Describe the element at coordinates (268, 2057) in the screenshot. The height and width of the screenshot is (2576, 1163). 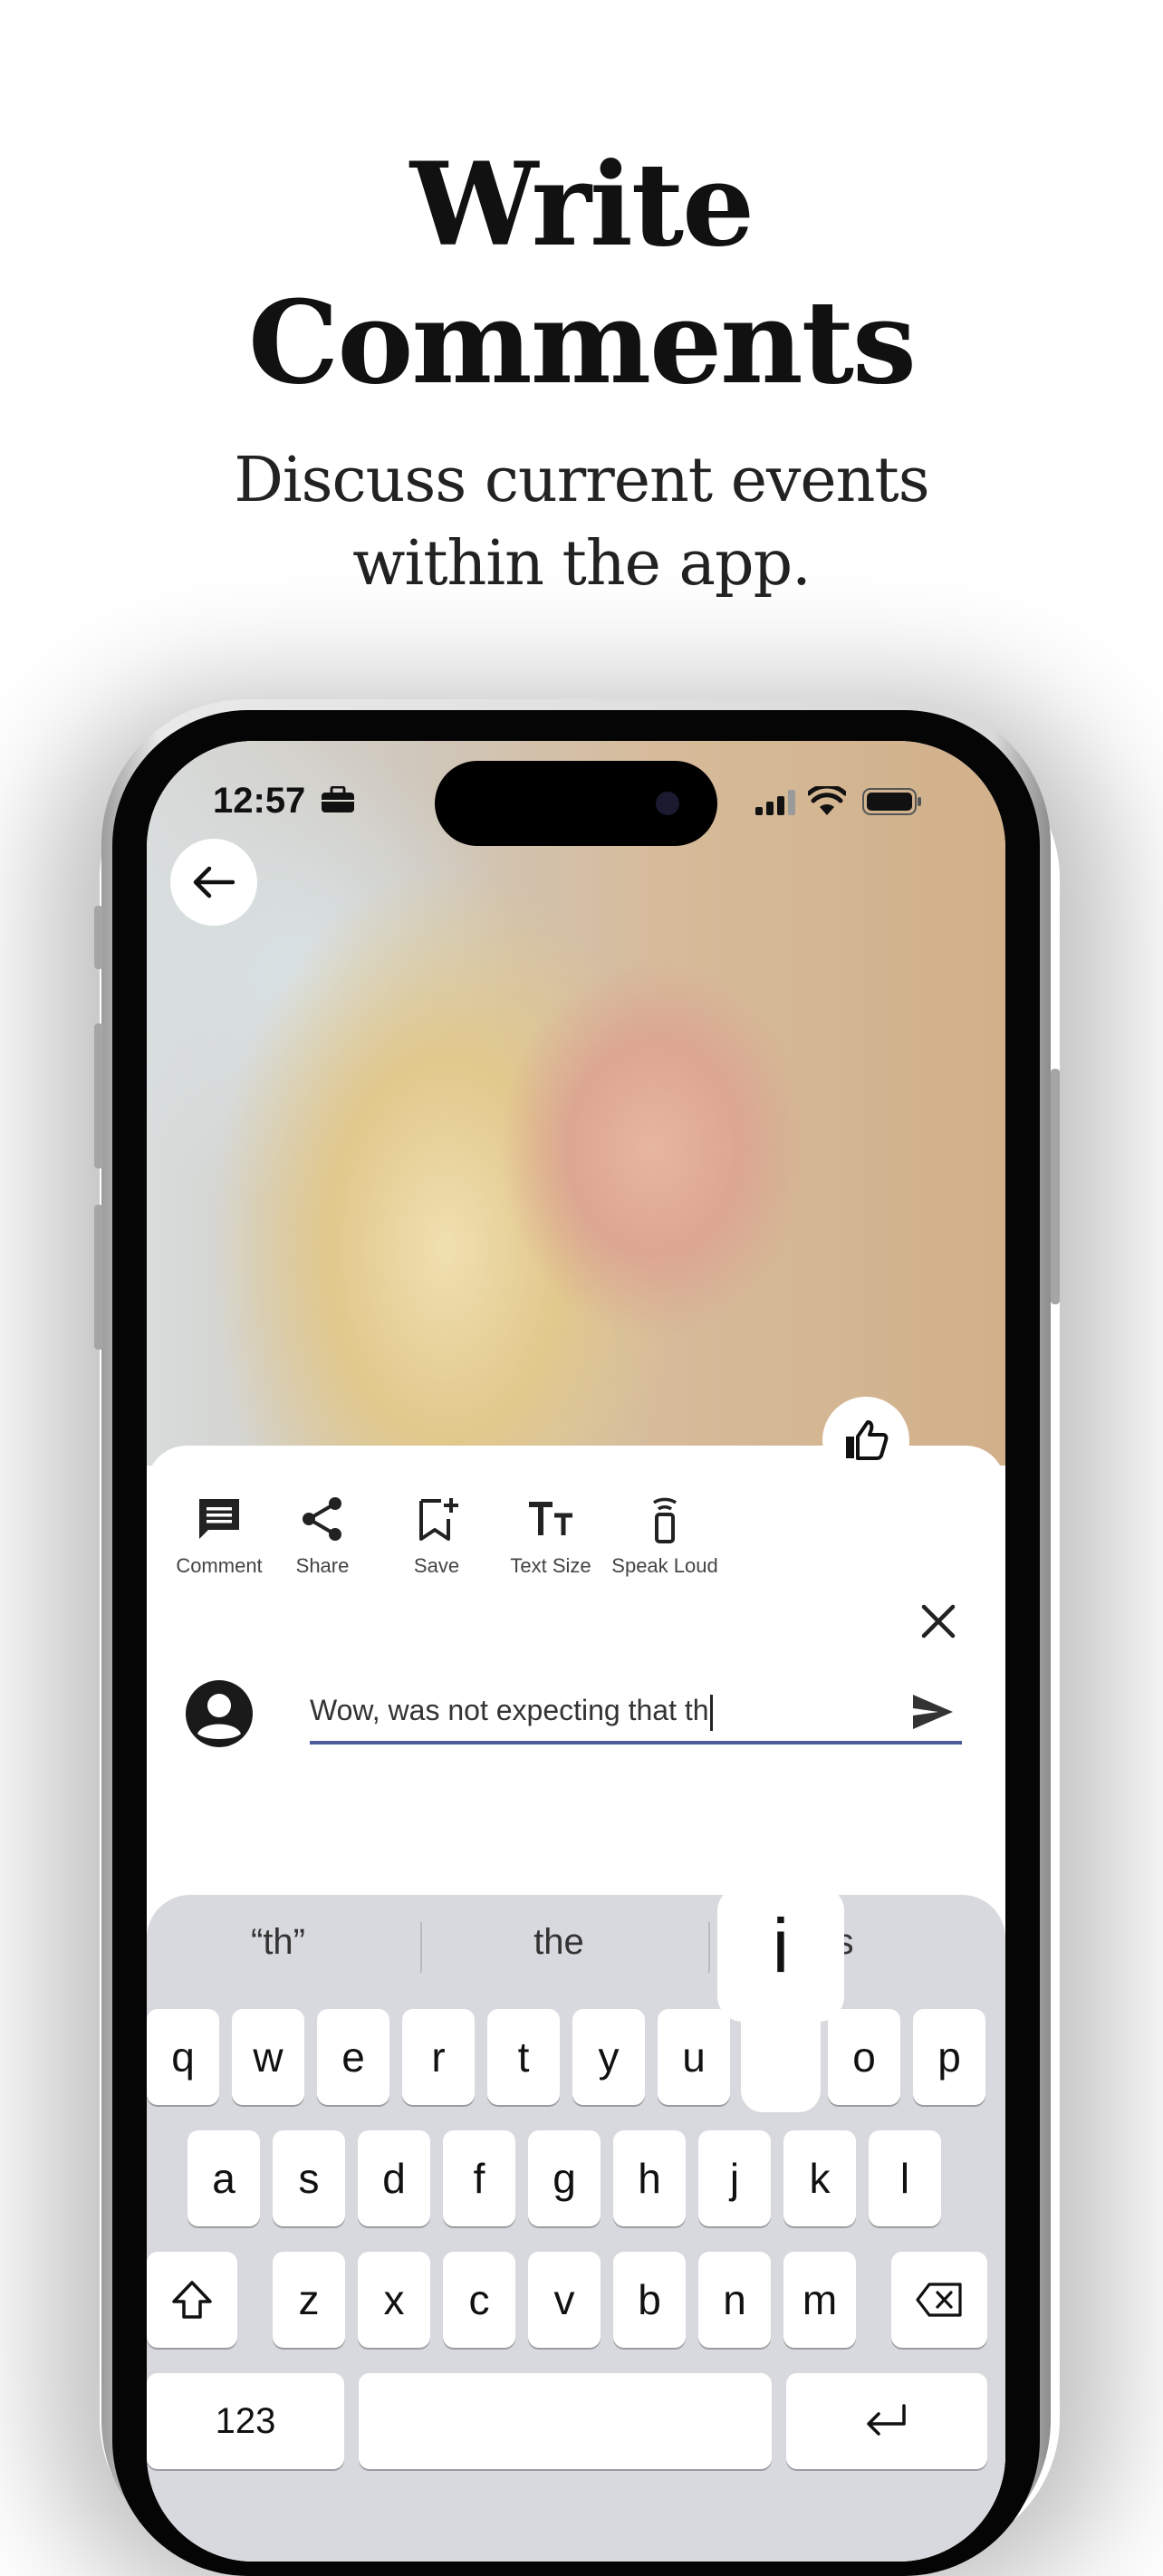
I see `key-w: w` at that location.